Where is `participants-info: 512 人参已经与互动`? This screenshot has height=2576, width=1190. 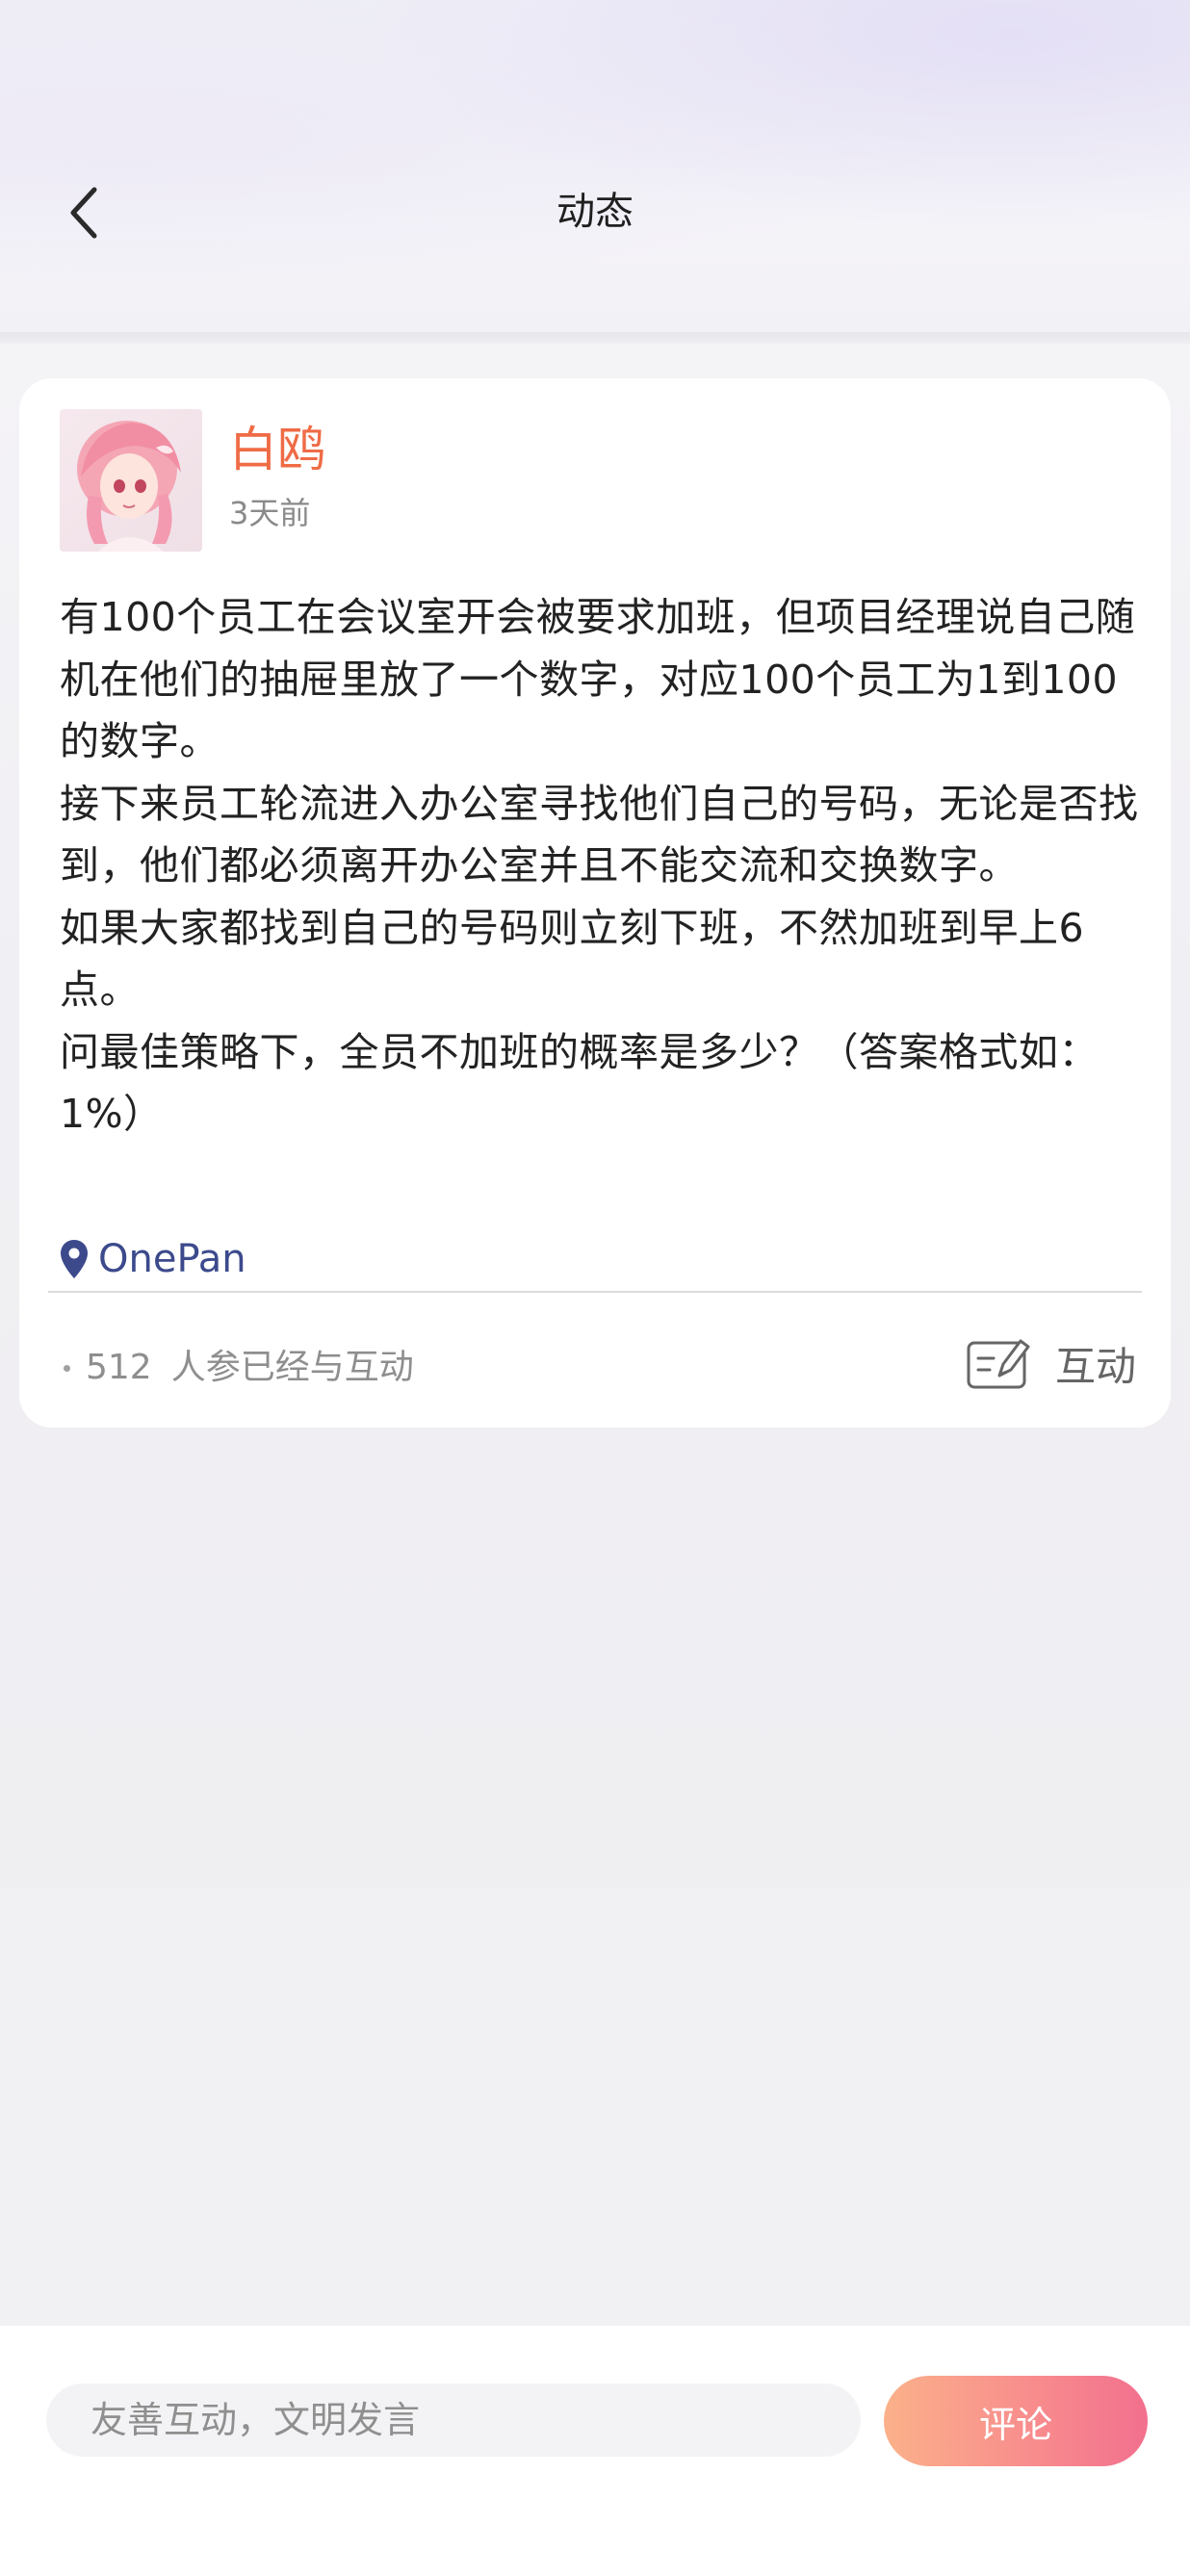
participants-info: 512 人参已经与互动 is located at coordinates (239, 1368).